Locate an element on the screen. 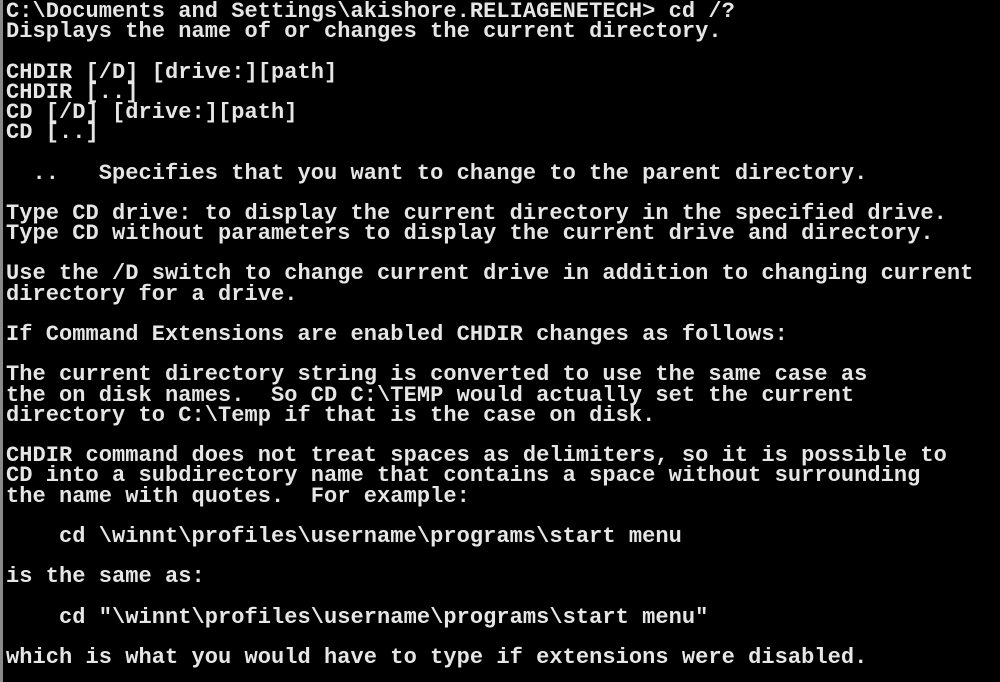 Image resolution: width=1000 pixels, height=682 pixels. output-line: CHDIR [/D] [drive:][path] is located at coordinates (172, 72).